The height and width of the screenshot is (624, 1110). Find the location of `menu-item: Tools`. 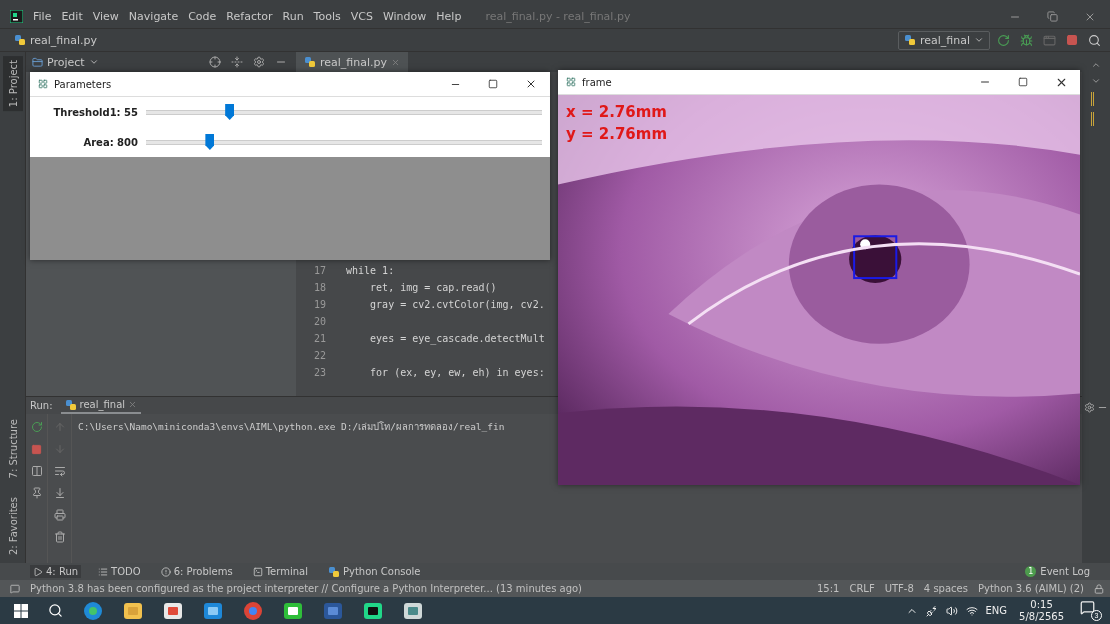

menu-item: Tools is located at coordinates (327, 16).